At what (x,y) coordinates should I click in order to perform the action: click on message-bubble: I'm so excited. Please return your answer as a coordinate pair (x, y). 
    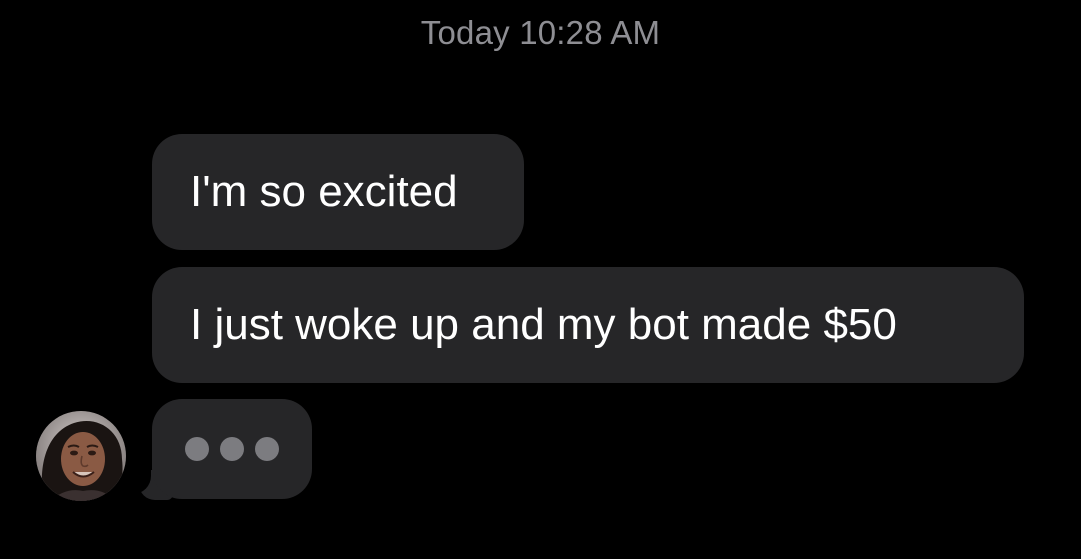
    Looking at the image, I should click on (338, 192).